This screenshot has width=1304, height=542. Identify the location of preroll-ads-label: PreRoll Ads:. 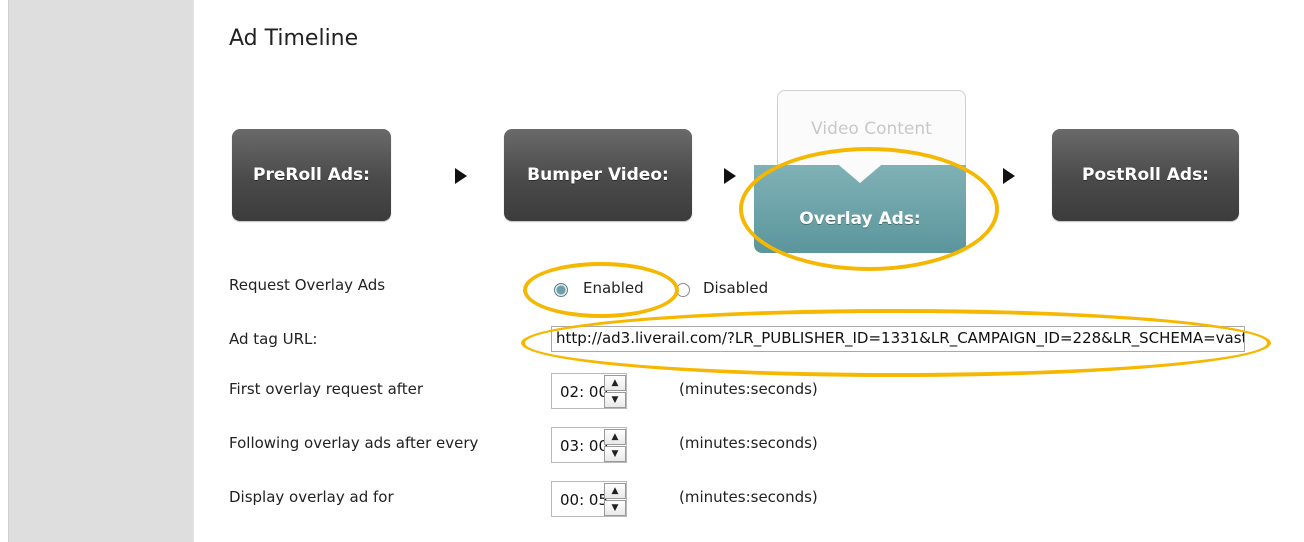
(311, 175).